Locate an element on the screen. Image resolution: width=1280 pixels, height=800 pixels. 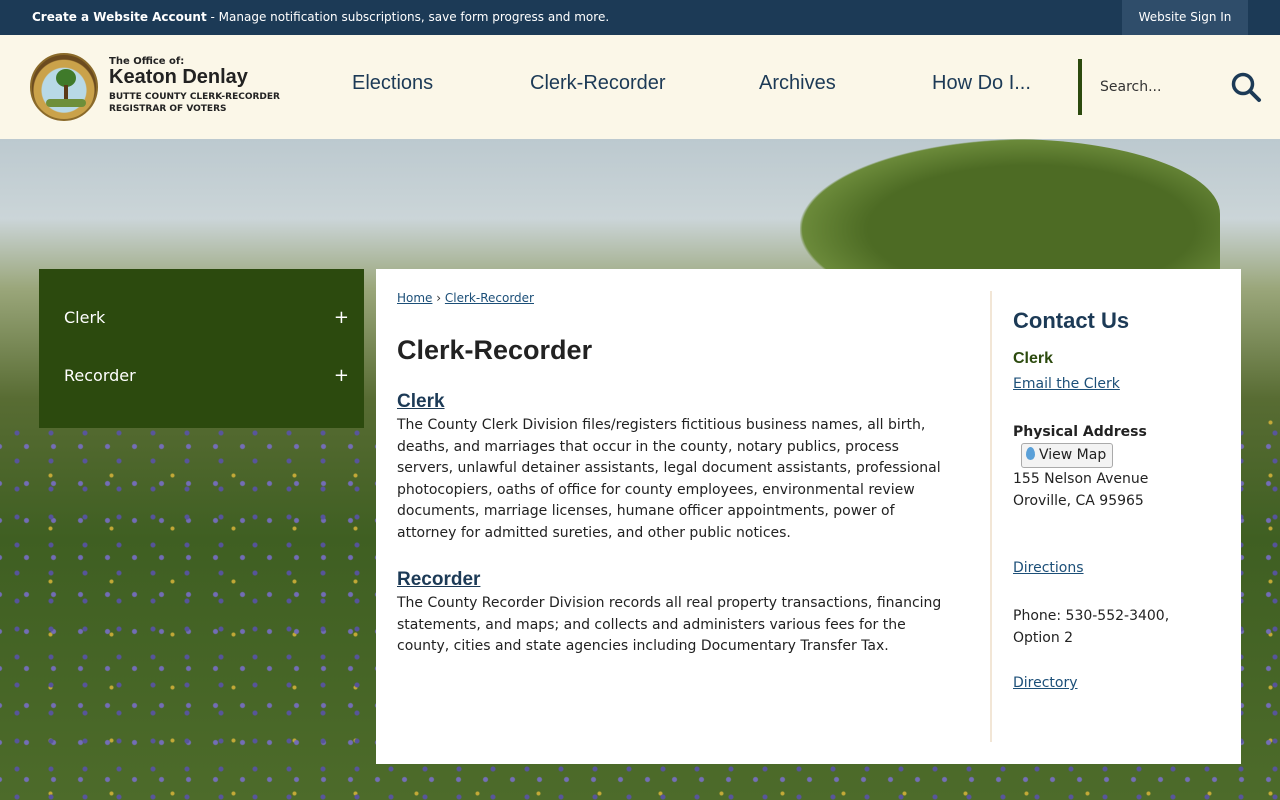
view-map-button: View Map is located at coordinates (1067, 455).